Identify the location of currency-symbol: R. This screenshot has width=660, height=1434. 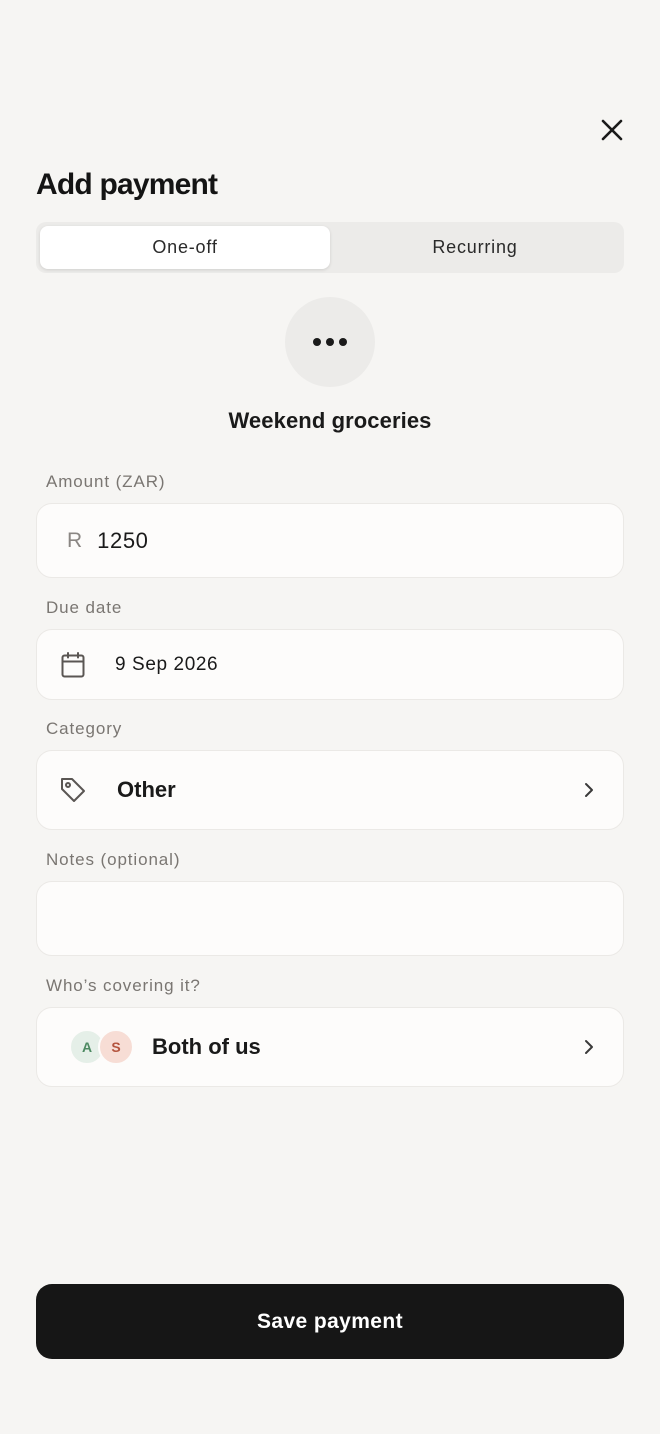
(75, 540).